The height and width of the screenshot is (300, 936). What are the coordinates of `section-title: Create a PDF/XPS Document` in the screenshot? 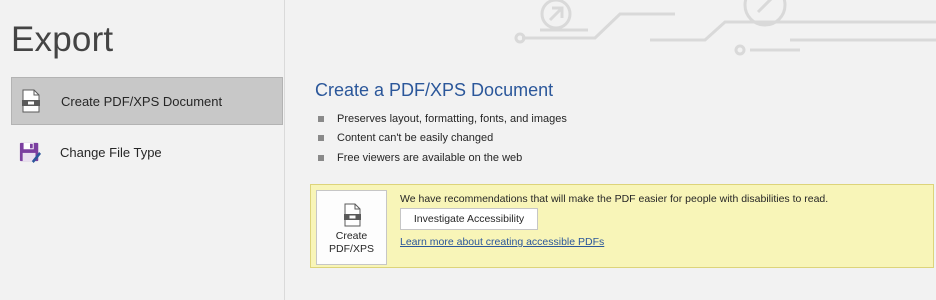 It's located at (434, 90).